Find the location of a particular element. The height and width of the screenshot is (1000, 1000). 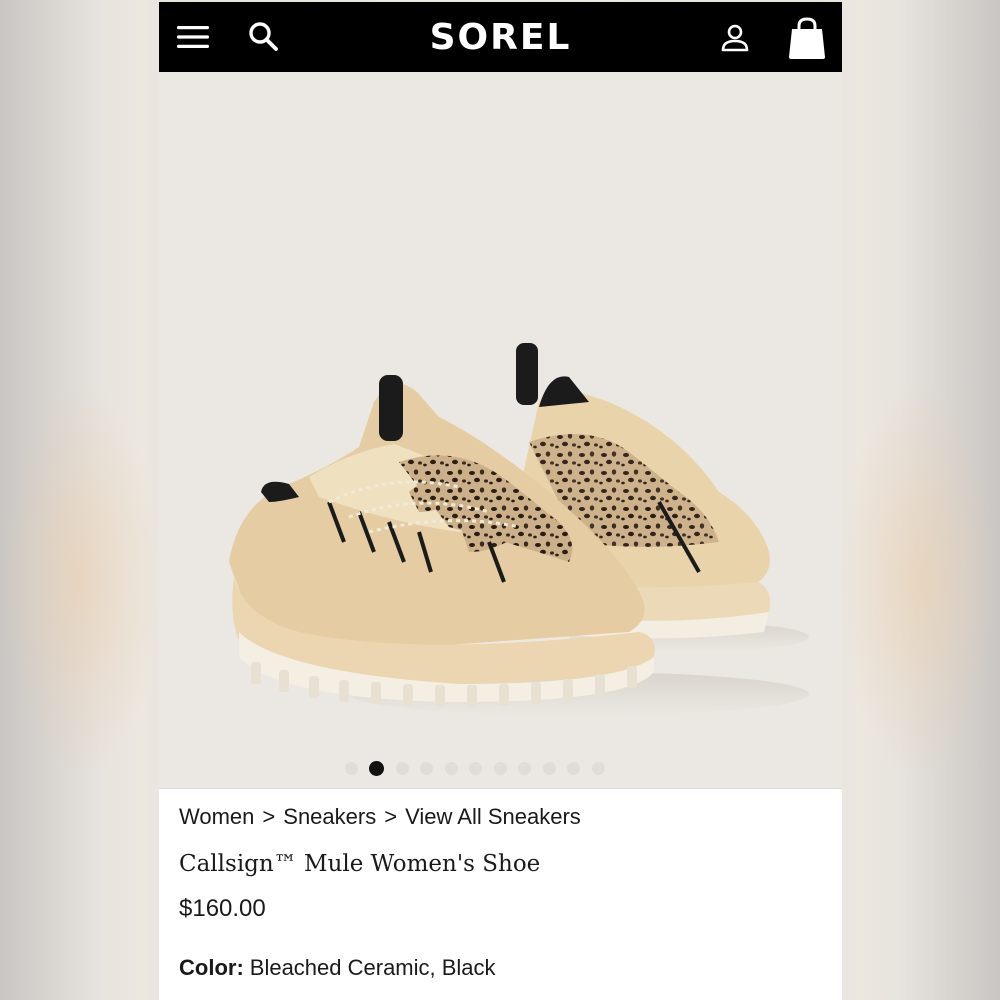

menu-button is located at coordinates (193, 37).